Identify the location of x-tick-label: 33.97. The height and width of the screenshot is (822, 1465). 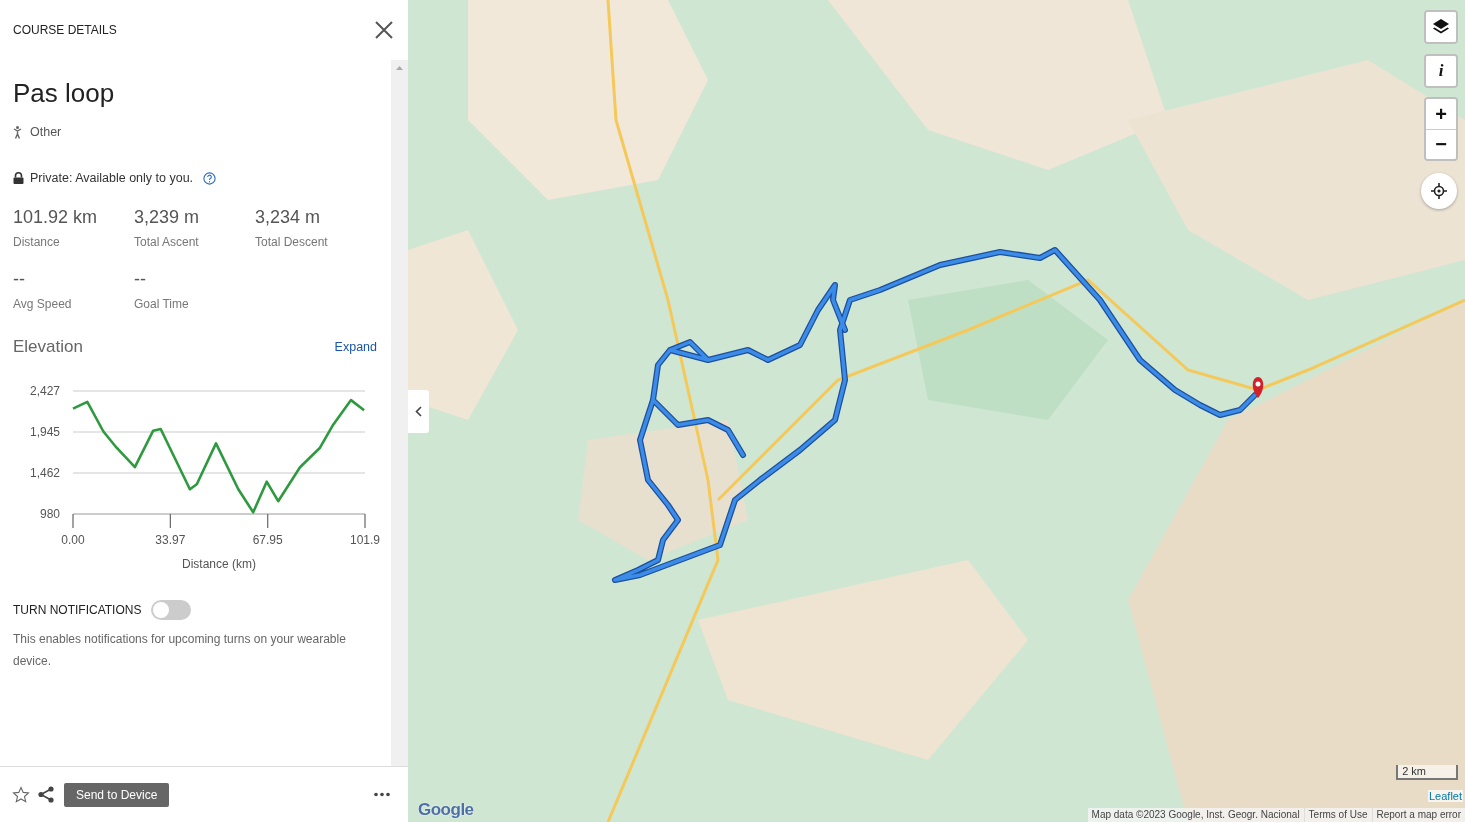
(170, 540).